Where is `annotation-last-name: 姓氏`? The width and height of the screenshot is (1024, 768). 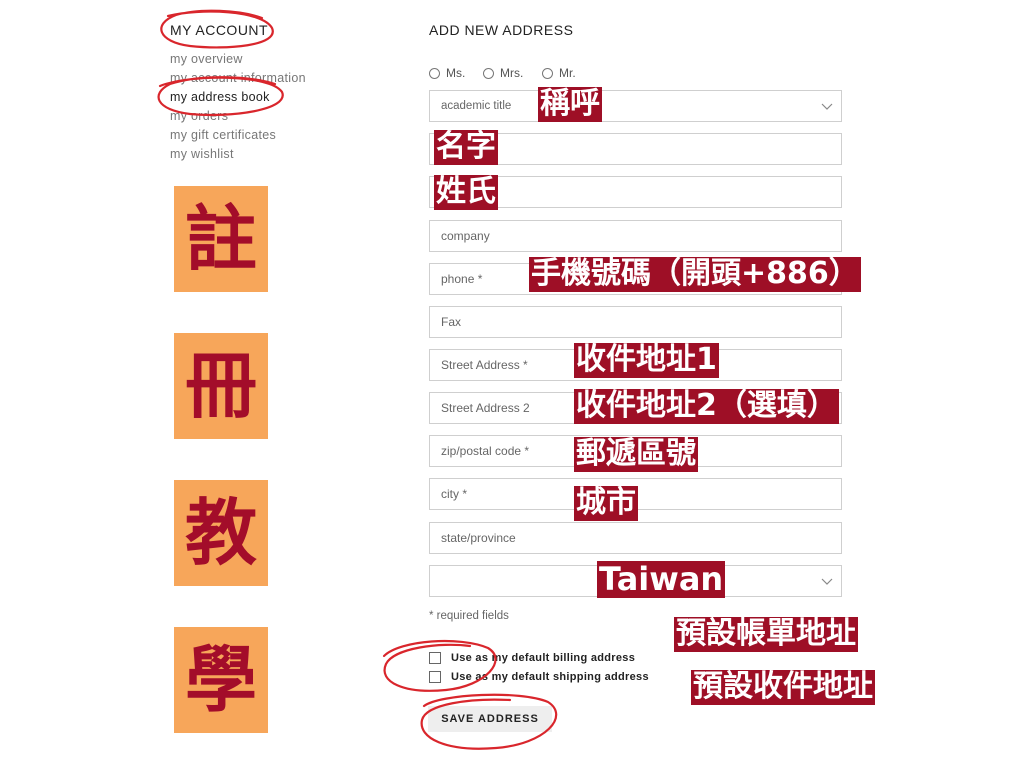
annotation-last-name: 姓氏 is located at coordinates (466, 192).